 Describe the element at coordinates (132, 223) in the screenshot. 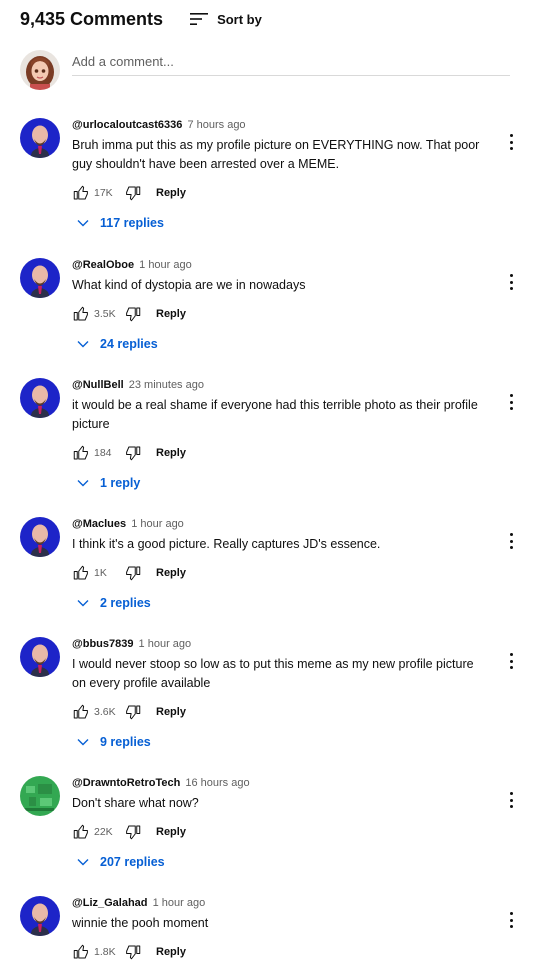

I see `replies-label: 117 replies` at that location.